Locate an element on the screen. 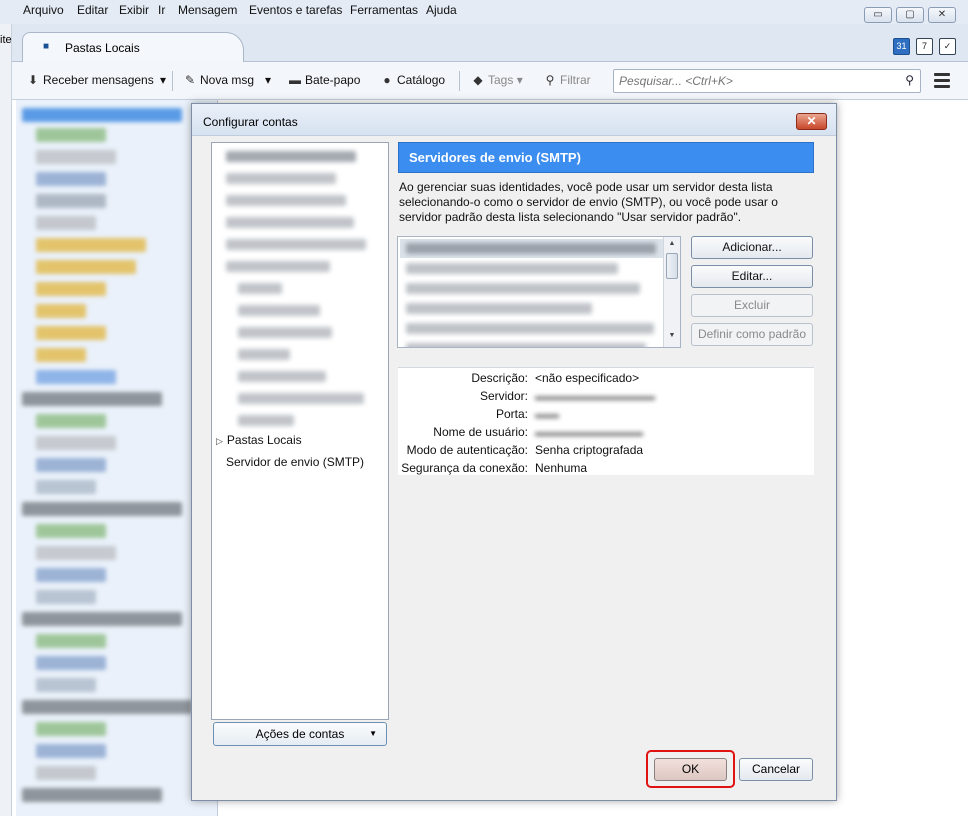 The height and width of the screenshot is (816, 968). restore-button: ▢ is located at coordinates (910, 15).